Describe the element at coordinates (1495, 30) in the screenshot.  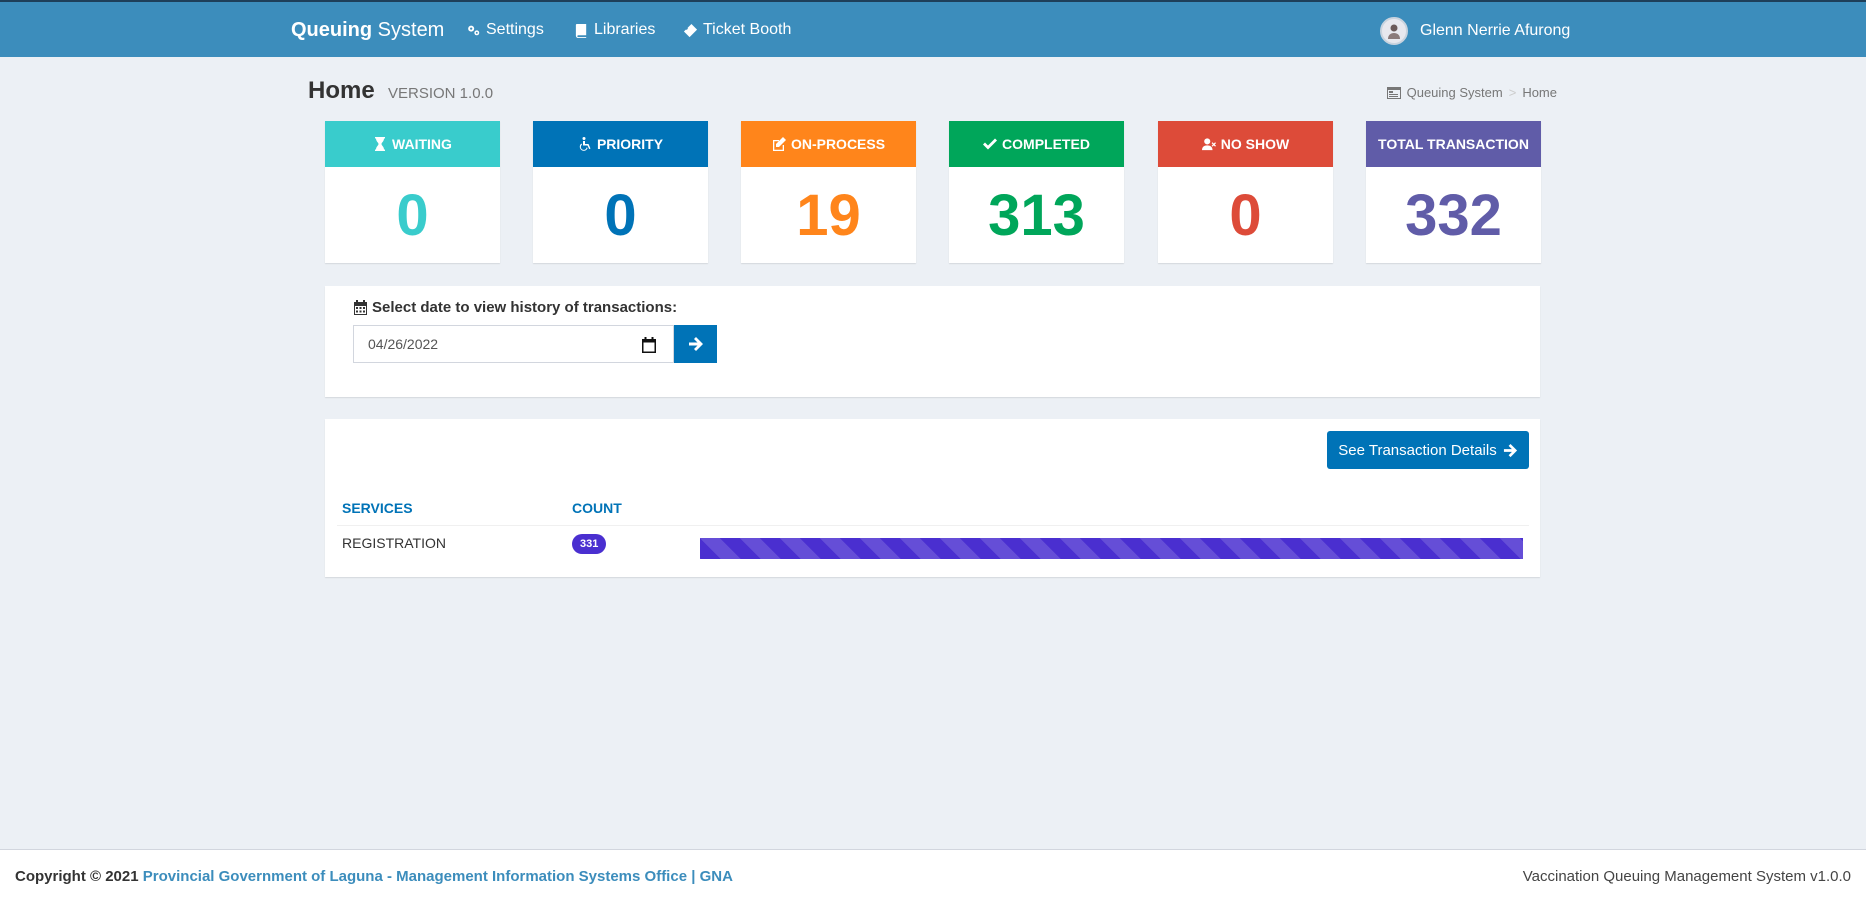
I see `user-name: Glenn Nerrie Afurong` at that location.